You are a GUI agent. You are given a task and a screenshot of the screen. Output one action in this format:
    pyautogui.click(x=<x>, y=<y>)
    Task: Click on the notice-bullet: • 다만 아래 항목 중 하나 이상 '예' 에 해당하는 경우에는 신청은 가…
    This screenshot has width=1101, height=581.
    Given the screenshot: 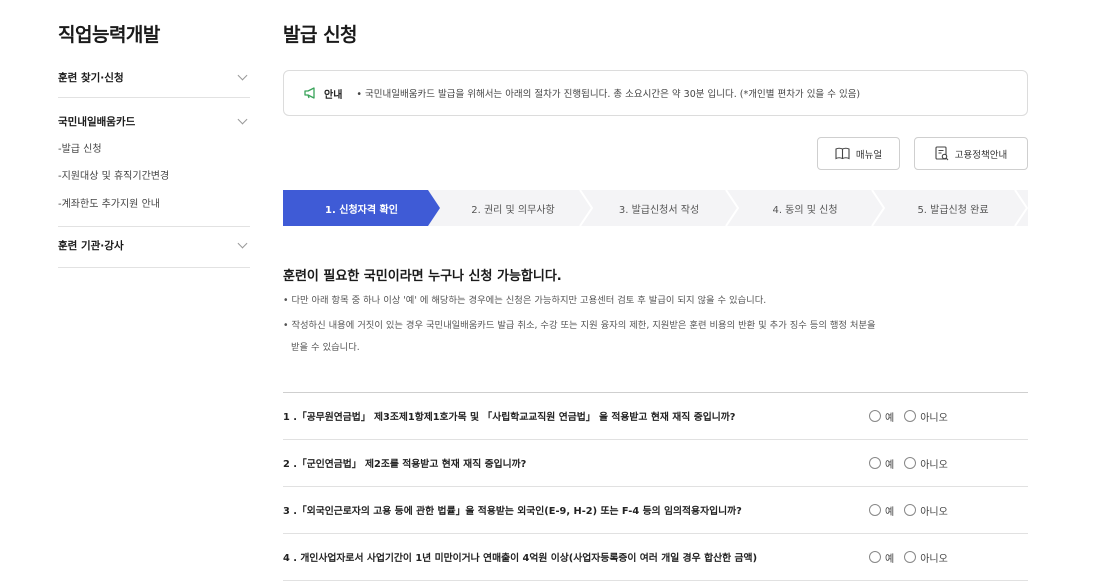 What is the action you would take?
    pyautogui.click(x=525, y=300)
    